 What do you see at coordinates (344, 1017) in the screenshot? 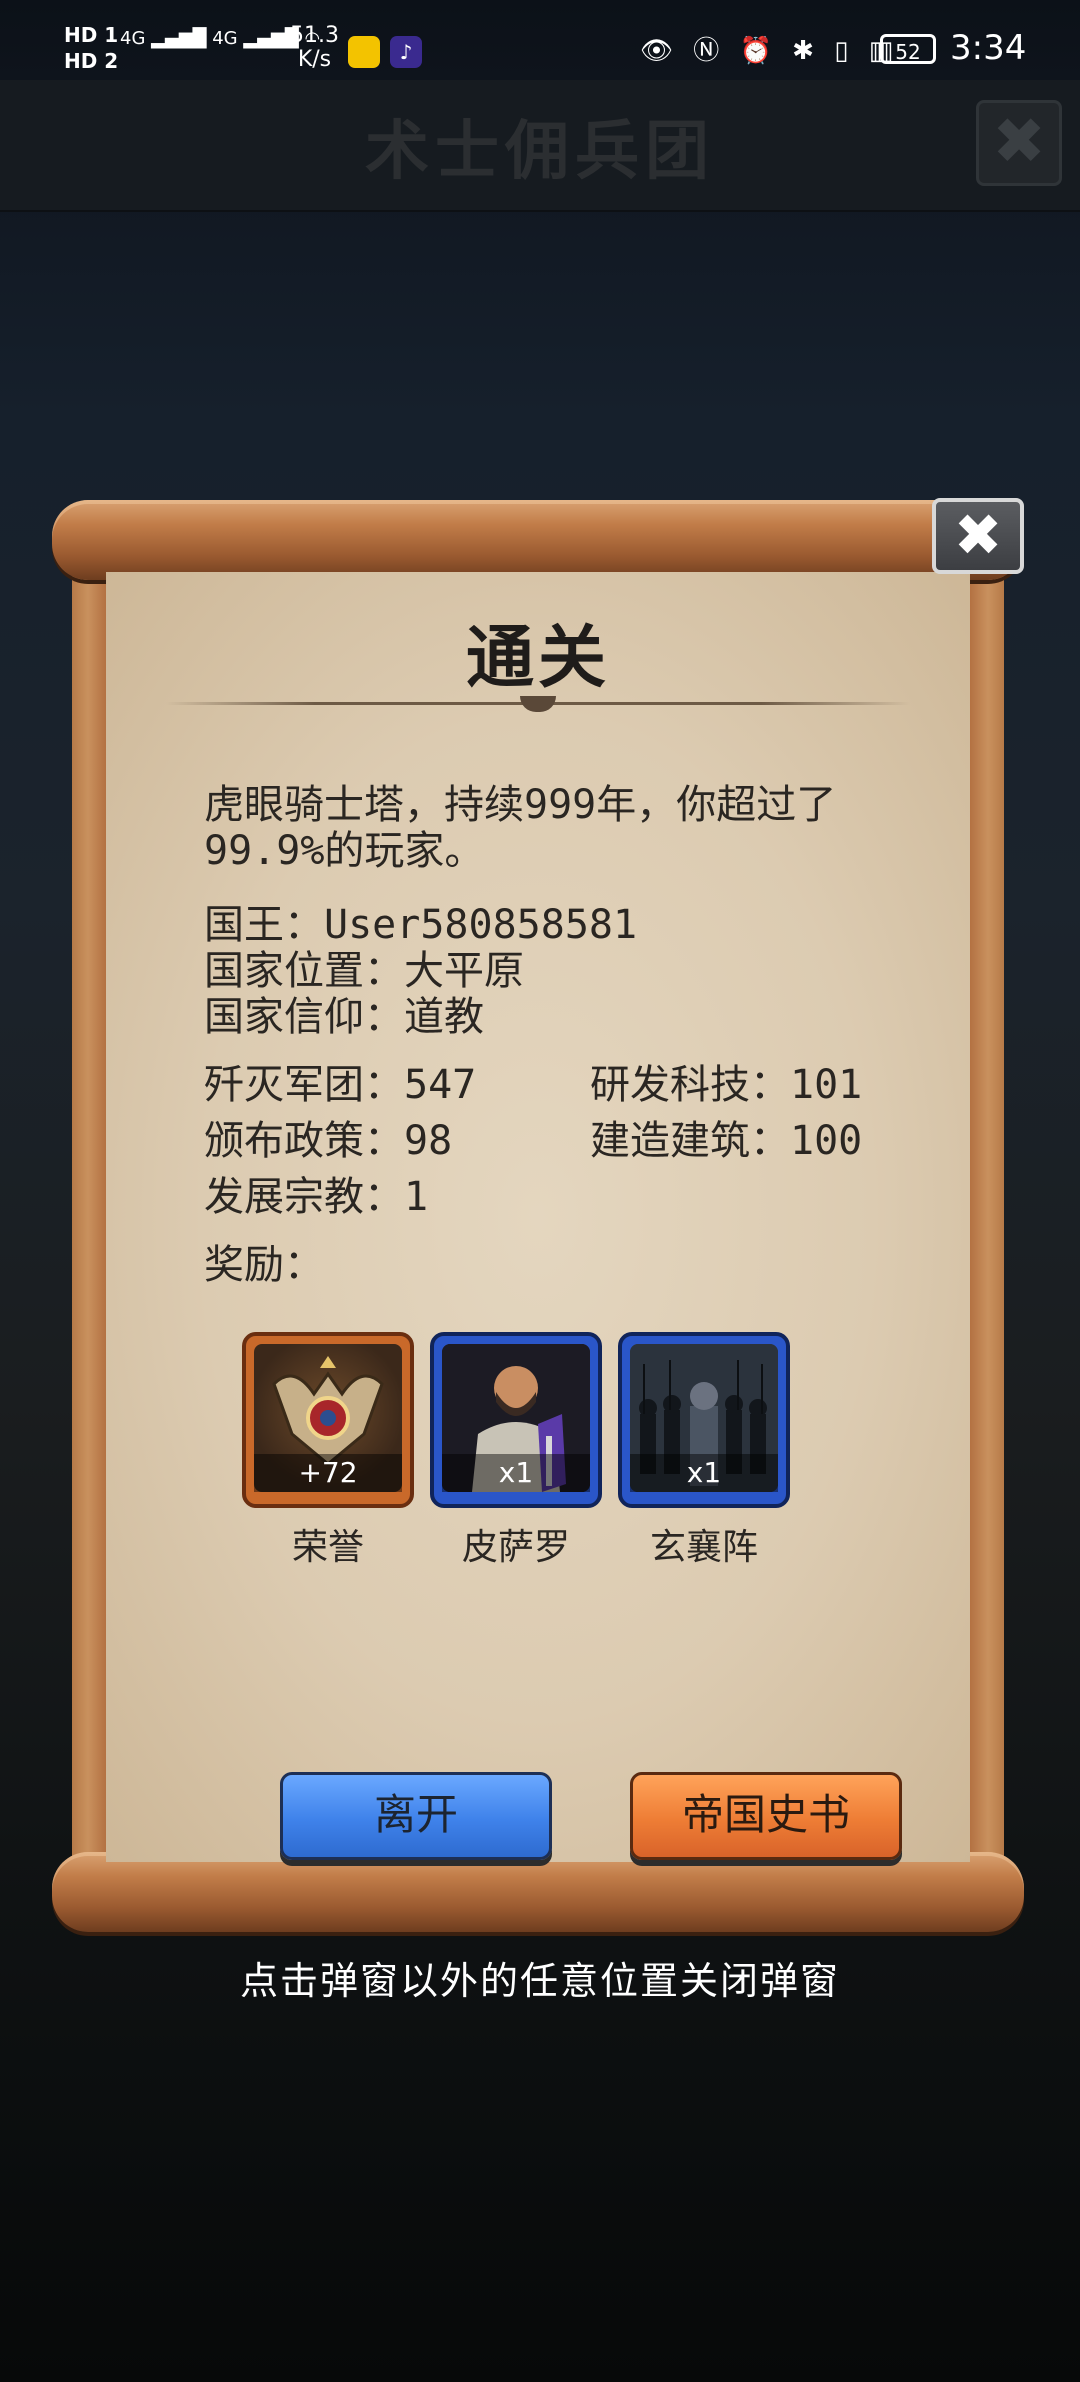
I see `faith-line: 国家信仰：道教` at bounding box center [344, 1017].